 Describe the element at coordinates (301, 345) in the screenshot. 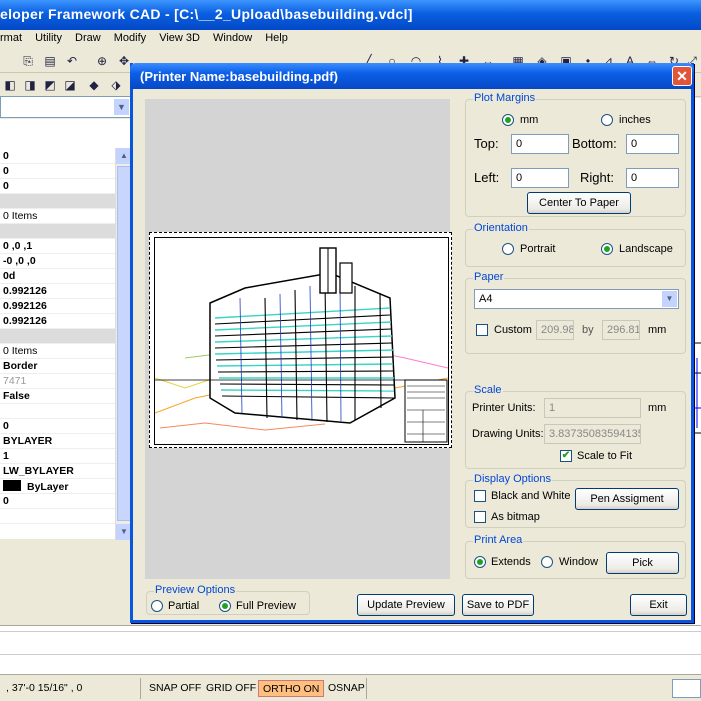

I see `building-drawing-icon` at that location.